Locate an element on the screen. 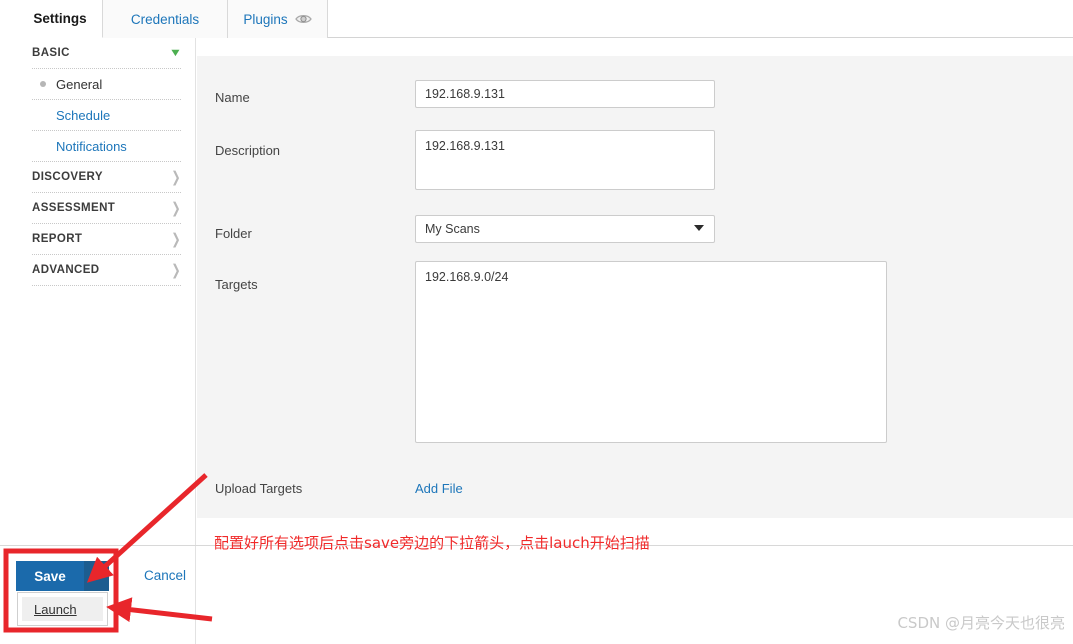  sidebar-item-notifications-label: Notifications is located at coordinates (91, 146).